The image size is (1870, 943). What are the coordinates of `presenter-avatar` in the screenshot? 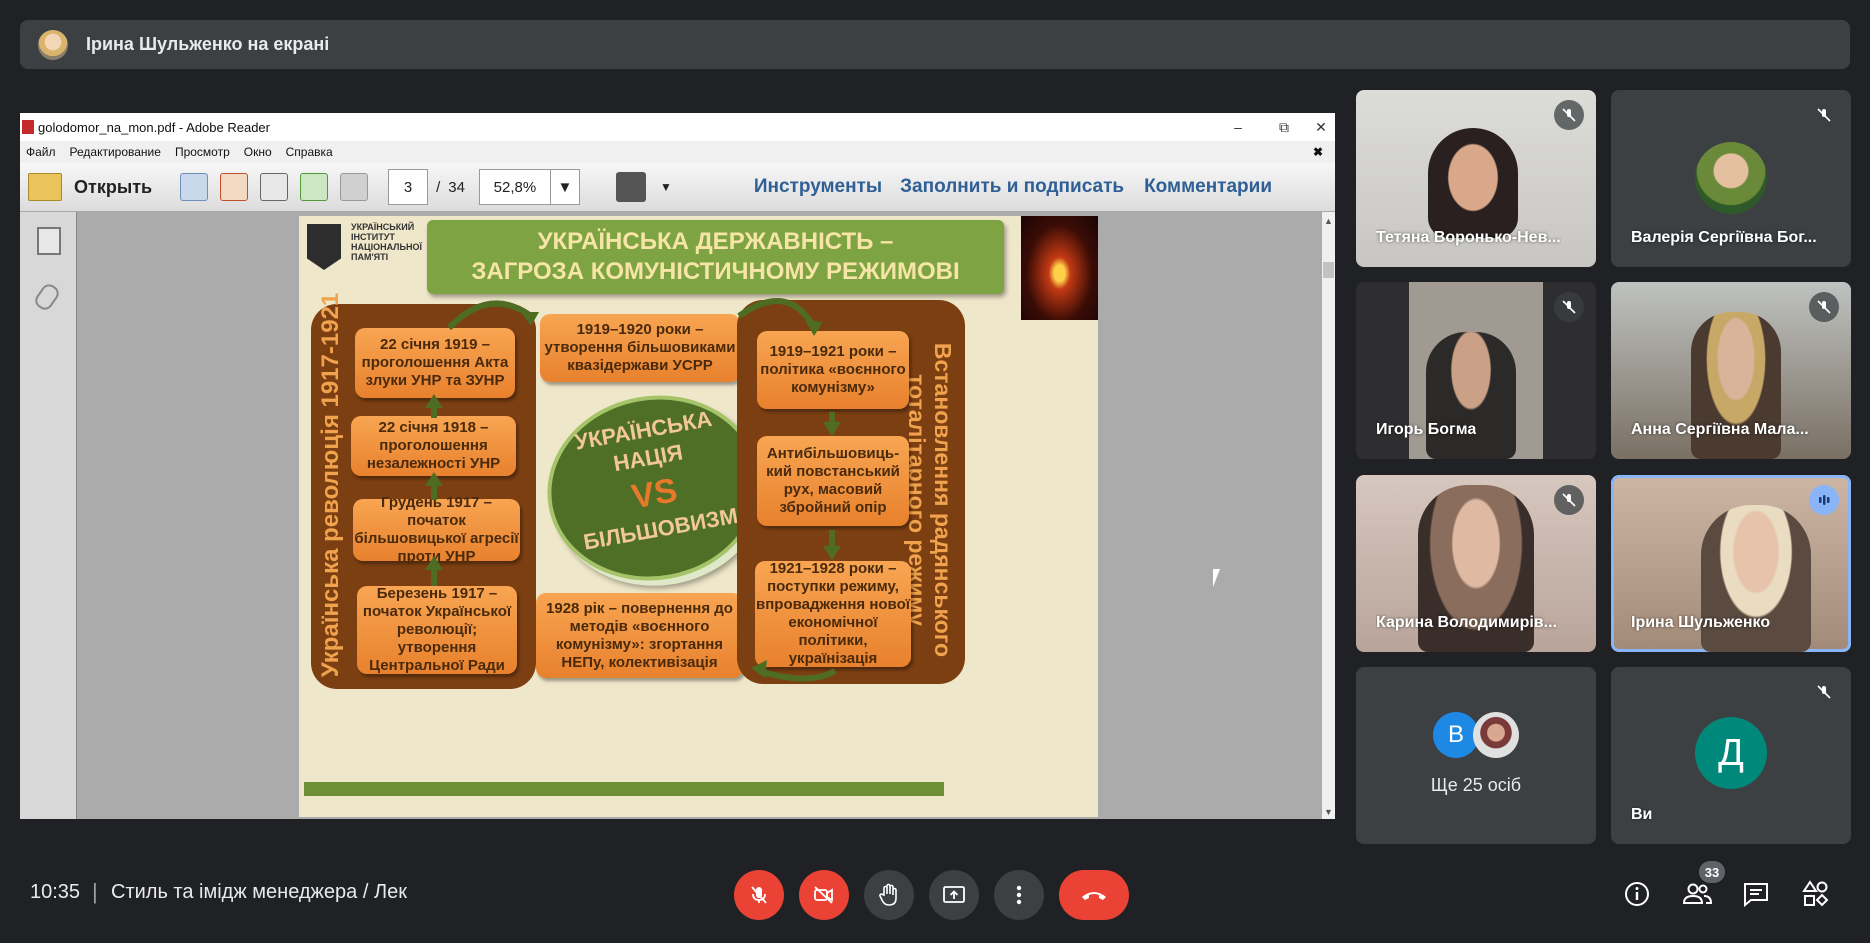 It's located at (53, 44).